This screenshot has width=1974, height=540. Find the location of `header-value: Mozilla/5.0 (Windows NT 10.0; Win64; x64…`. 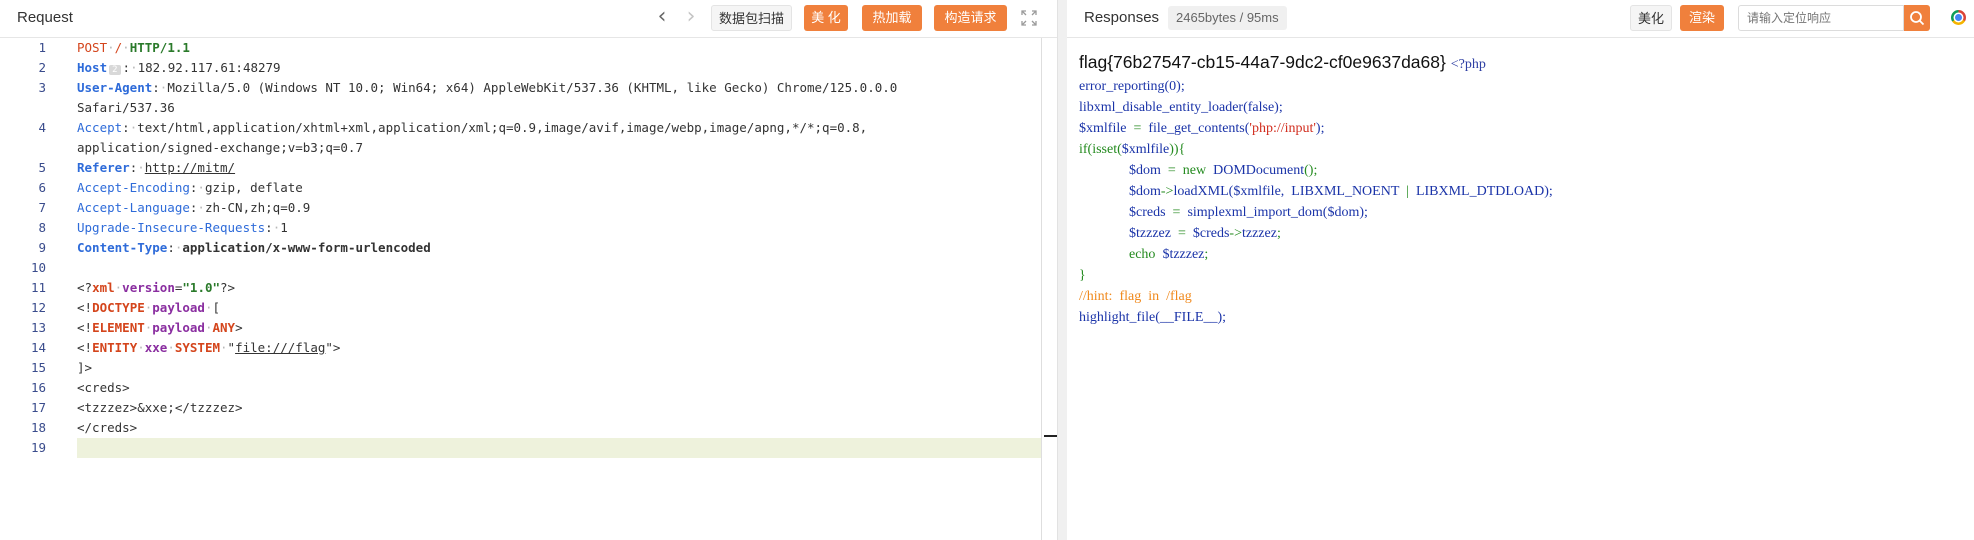

header-value: Mozilla/5.0 (Windows NT 10.0; Win64; x64… is located at coordinates (532, 87).